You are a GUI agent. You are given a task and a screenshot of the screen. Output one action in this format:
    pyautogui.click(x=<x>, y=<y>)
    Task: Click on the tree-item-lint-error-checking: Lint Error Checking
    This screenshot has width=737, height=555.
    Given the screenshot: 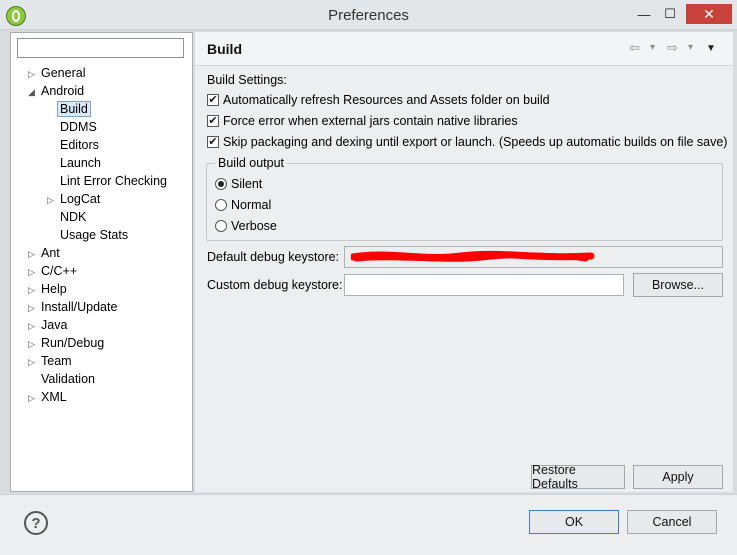 What is the action you would take?
    pyautogui.click(x=113, y=181)
    